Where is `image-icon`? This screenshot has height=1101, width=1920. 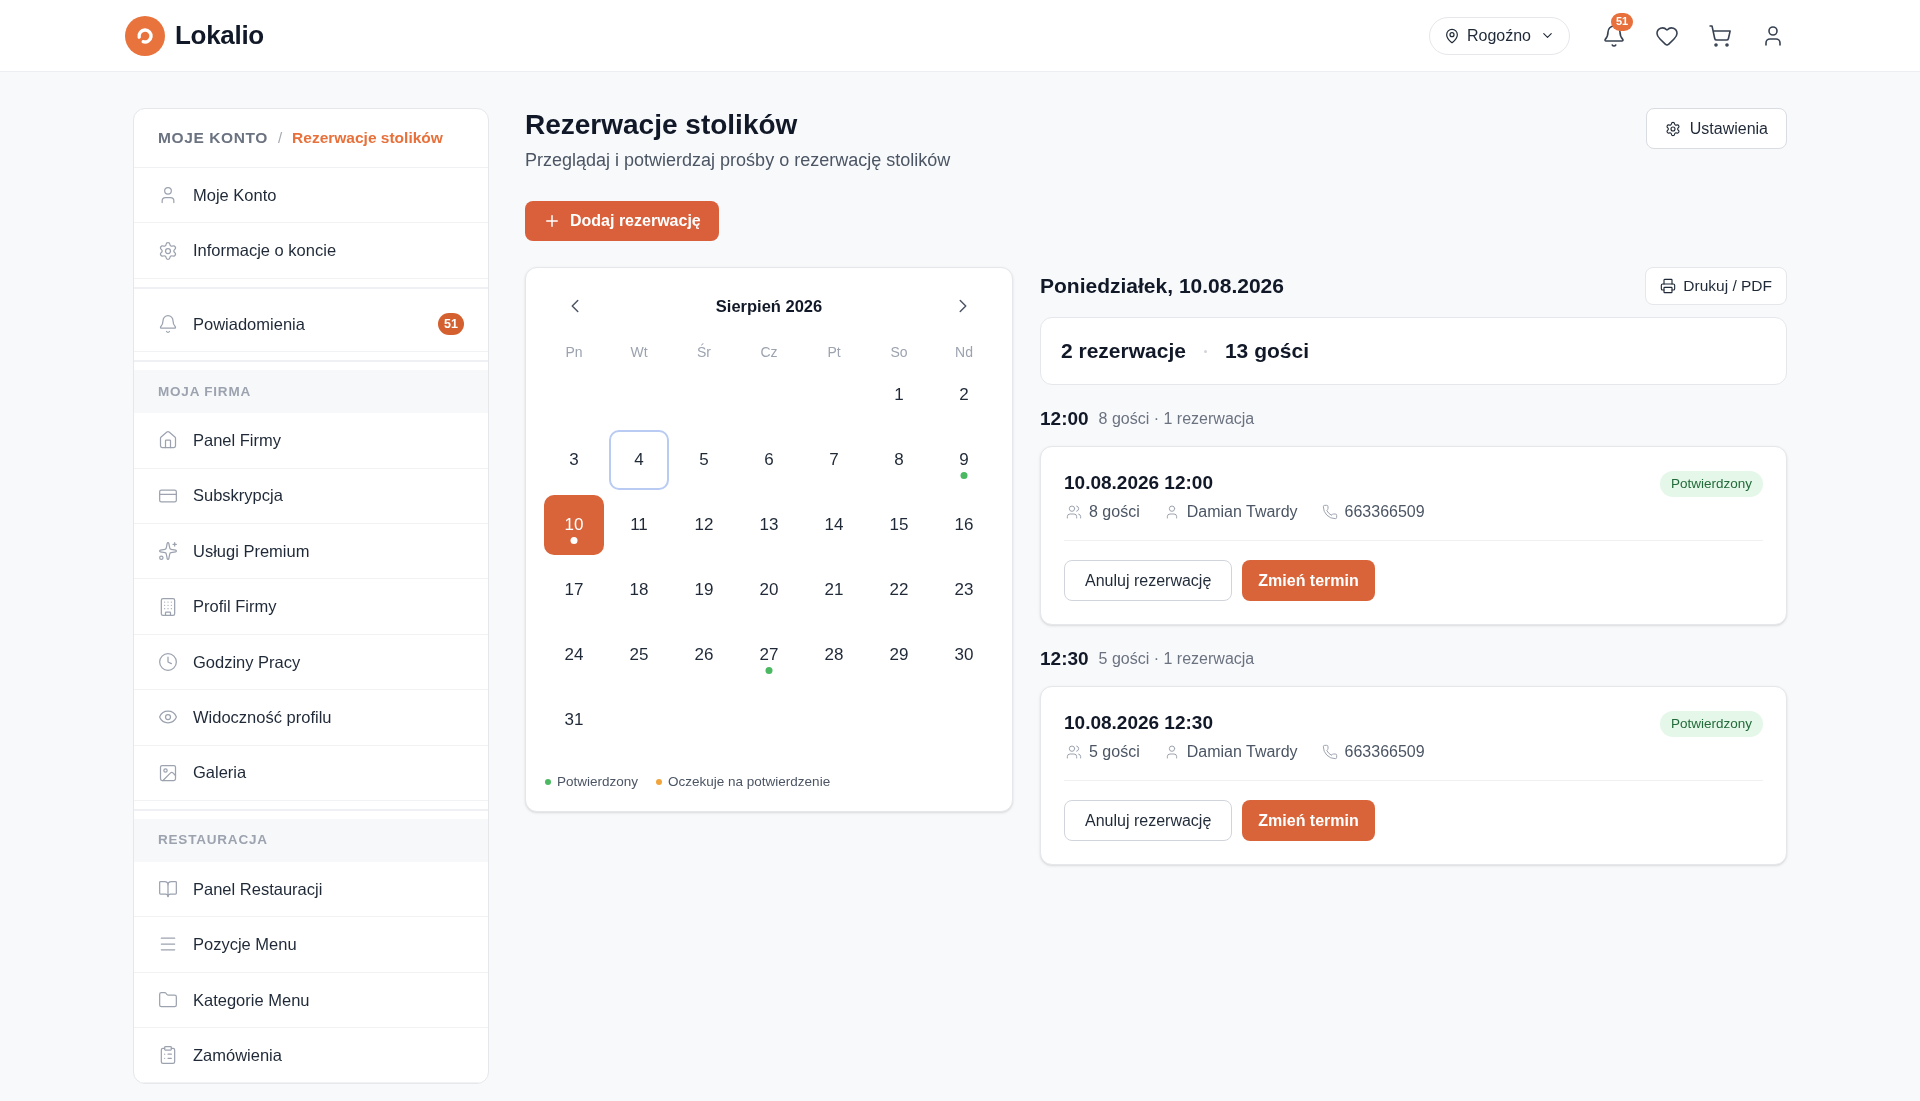 image-icon is located at coordinates (168, 772).